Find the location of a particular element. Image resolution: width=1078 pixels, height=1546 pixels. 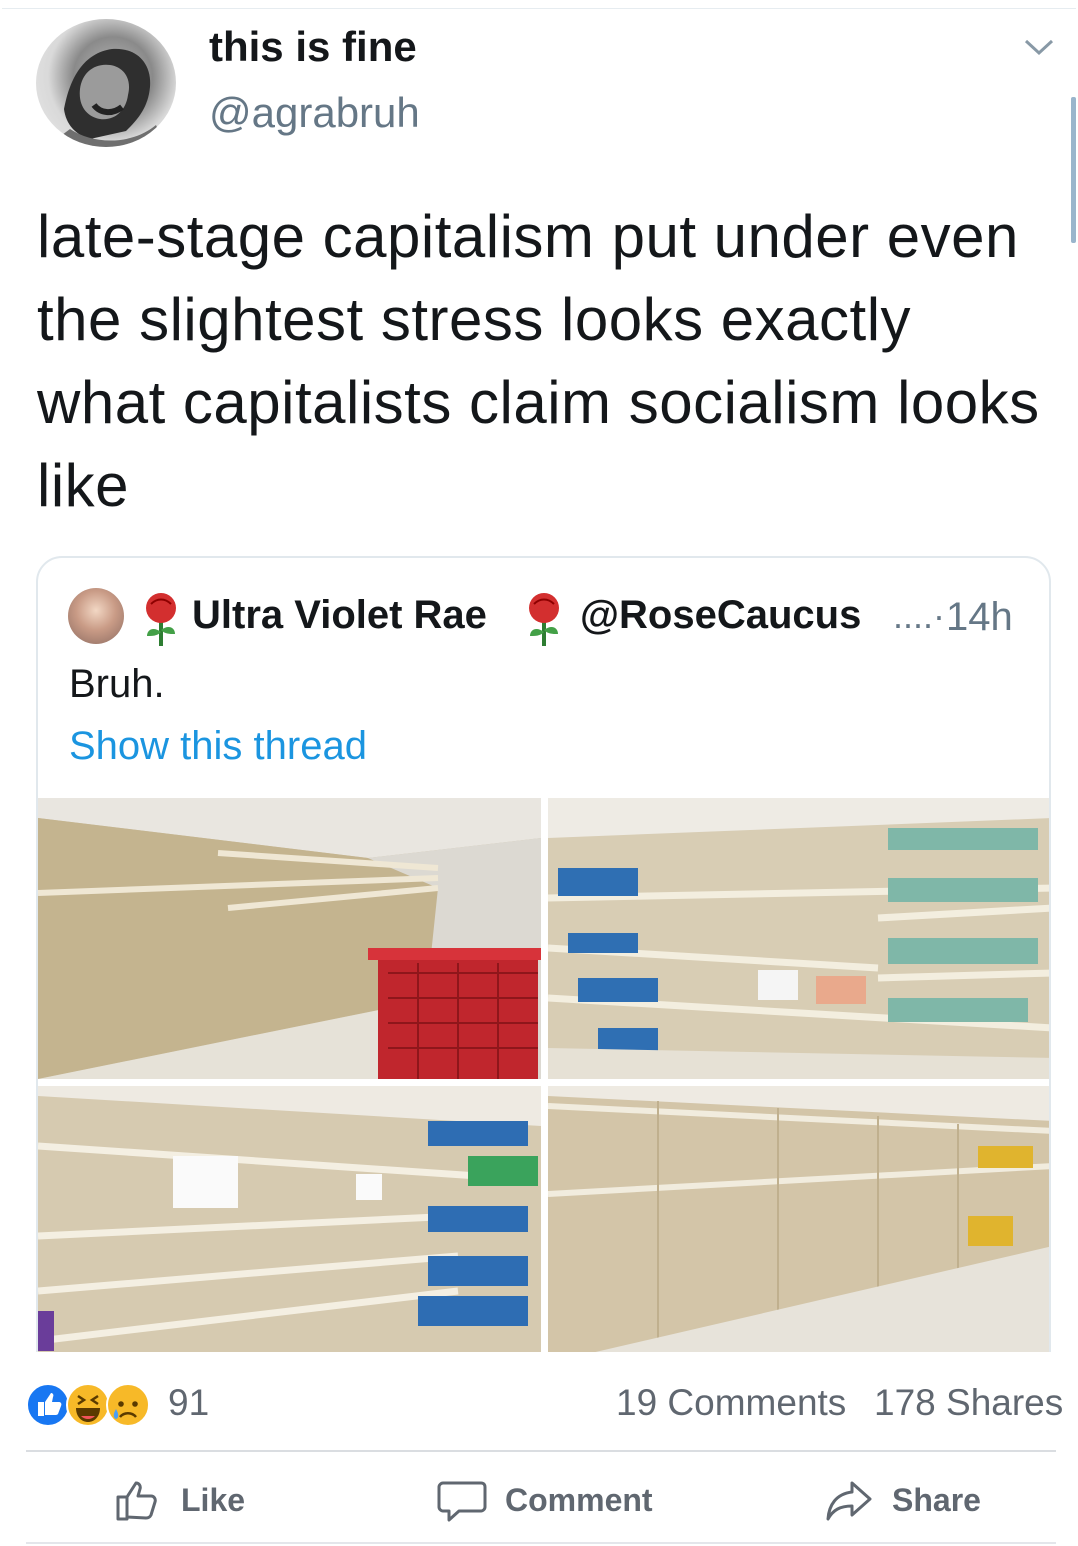

photo-shelves-detergent is located at coordinates (798, 938).